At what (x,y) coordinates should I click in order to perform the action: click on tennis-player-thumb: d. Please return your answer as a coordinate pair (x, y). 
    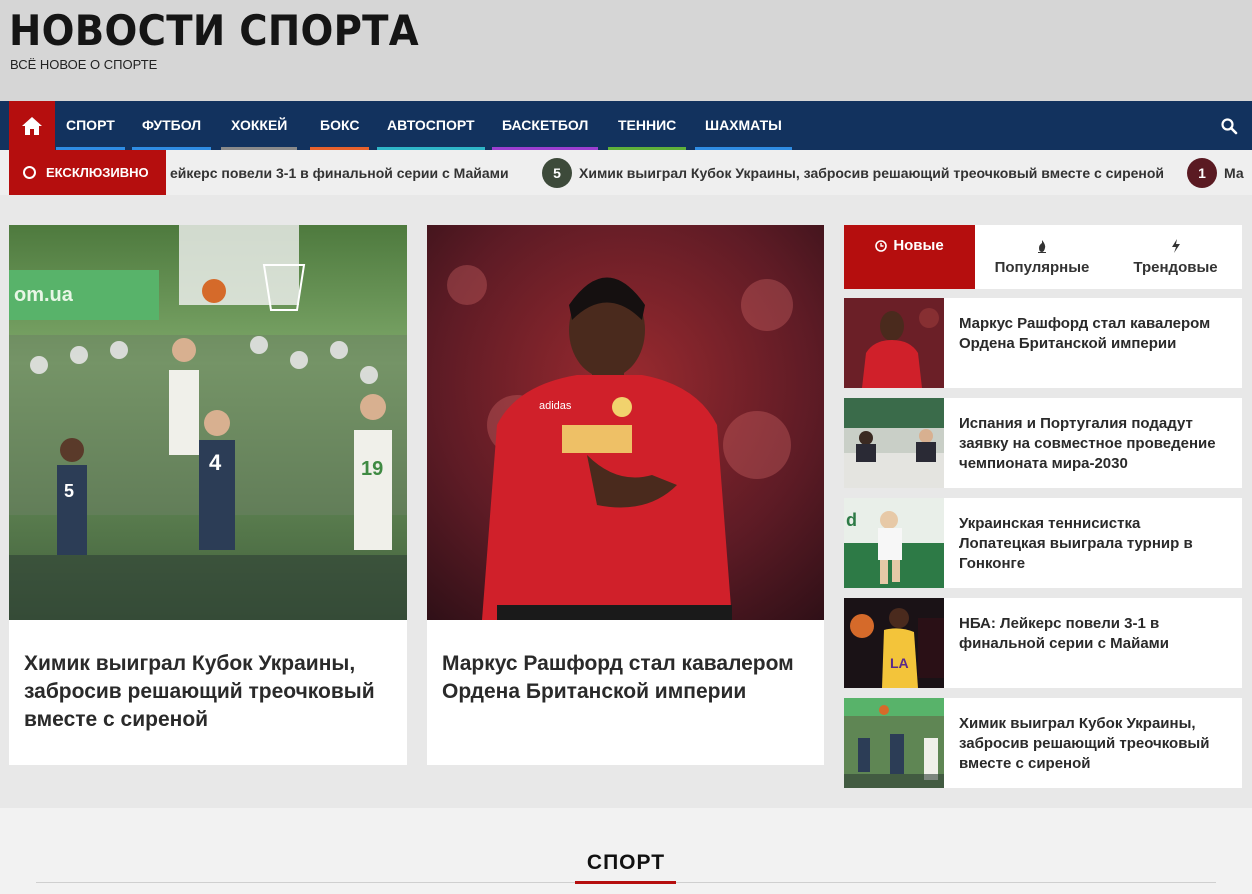
    Looking at the image, I should click on (894, 543).